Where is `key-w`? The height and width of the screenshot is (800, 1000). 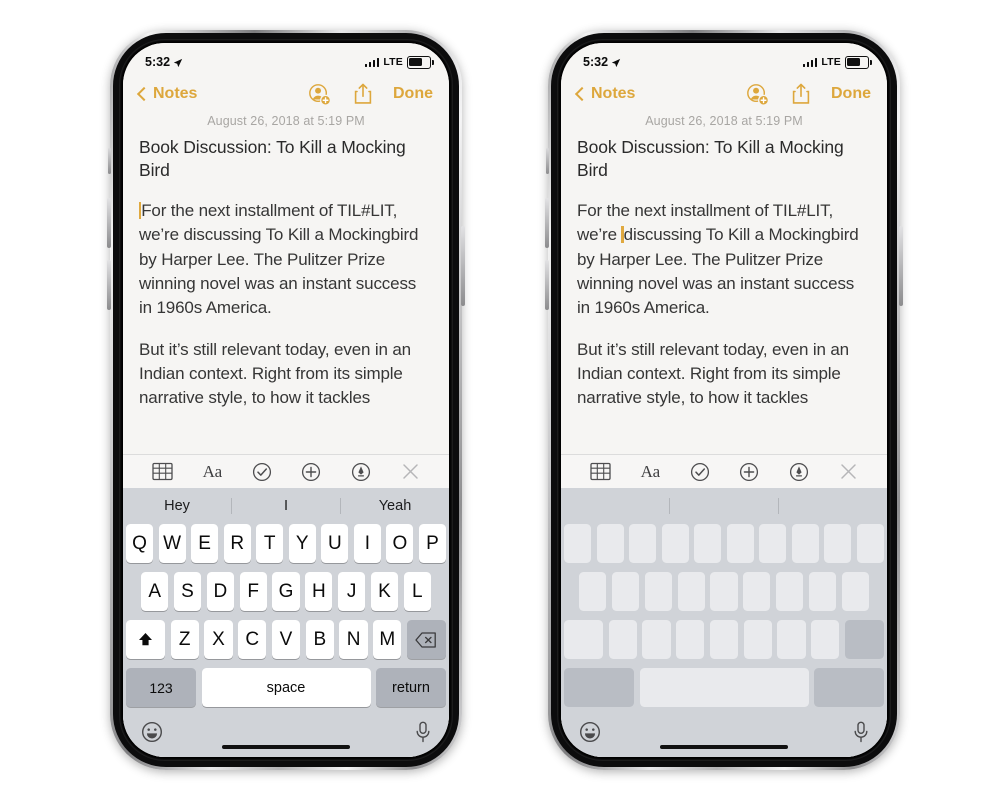 key-w is located at coordinates (610, 543).